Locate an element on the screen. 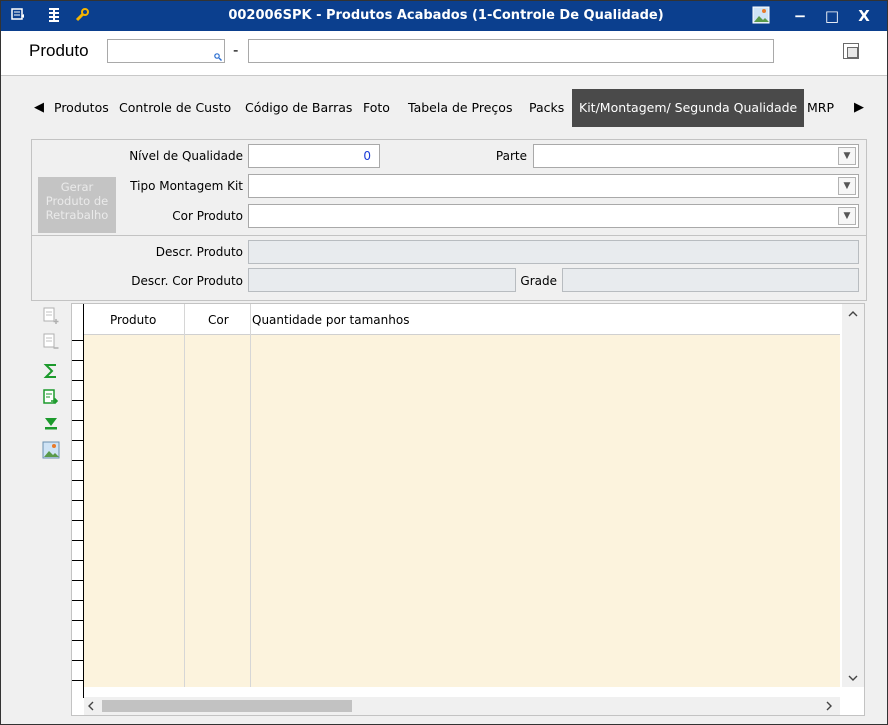 The image size is (888, 725). tab-foto: Foto is located at coordinates (376, 108).